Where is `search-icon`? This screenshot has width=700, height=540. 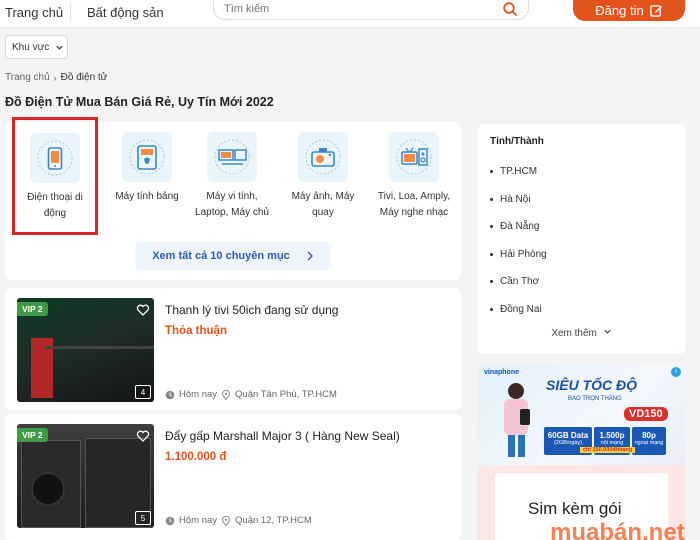
search-icon is located at coordinates (510, 9).